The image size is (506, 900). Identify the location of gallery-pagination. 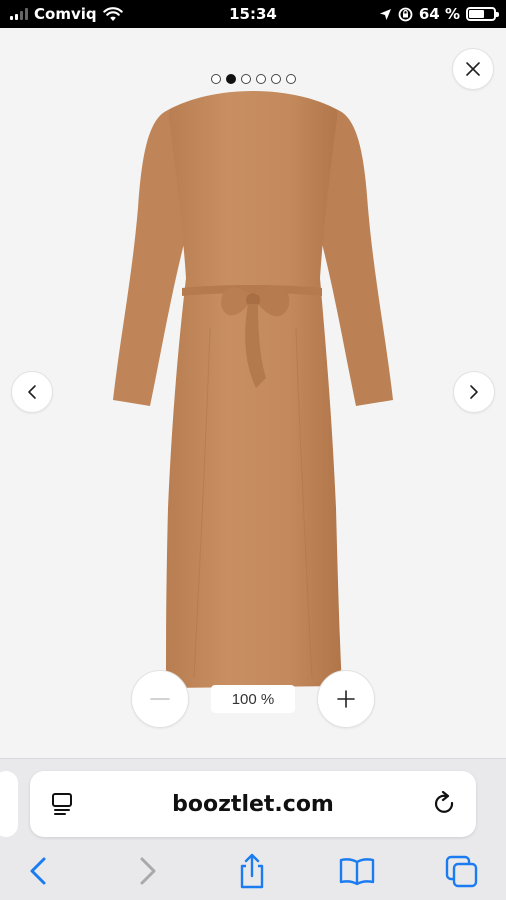
(253, 79).